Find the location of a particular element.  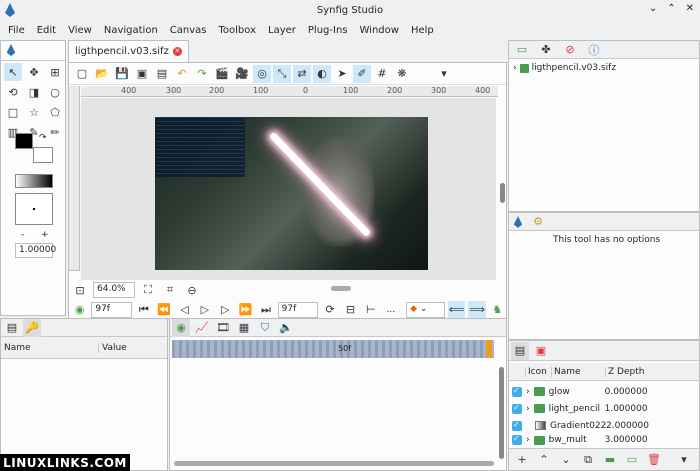

menu-canvas: Canvas is located at coordinates (188, 30).